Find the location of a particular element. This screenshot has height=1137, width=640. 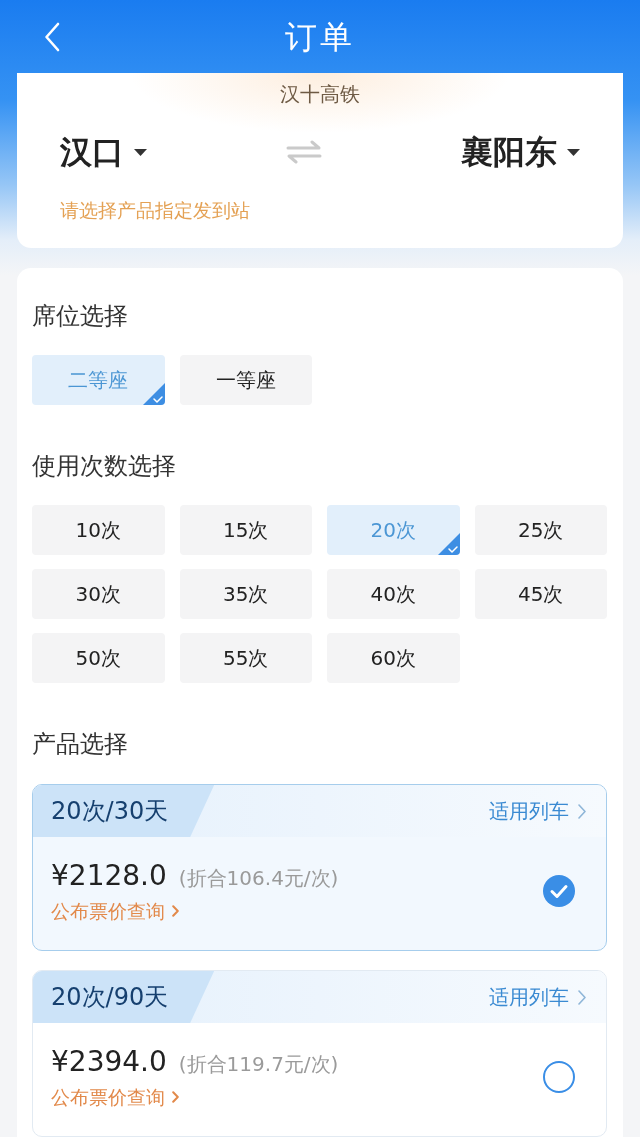

section-title: 席位选择 is located at coordinates (80, 316).